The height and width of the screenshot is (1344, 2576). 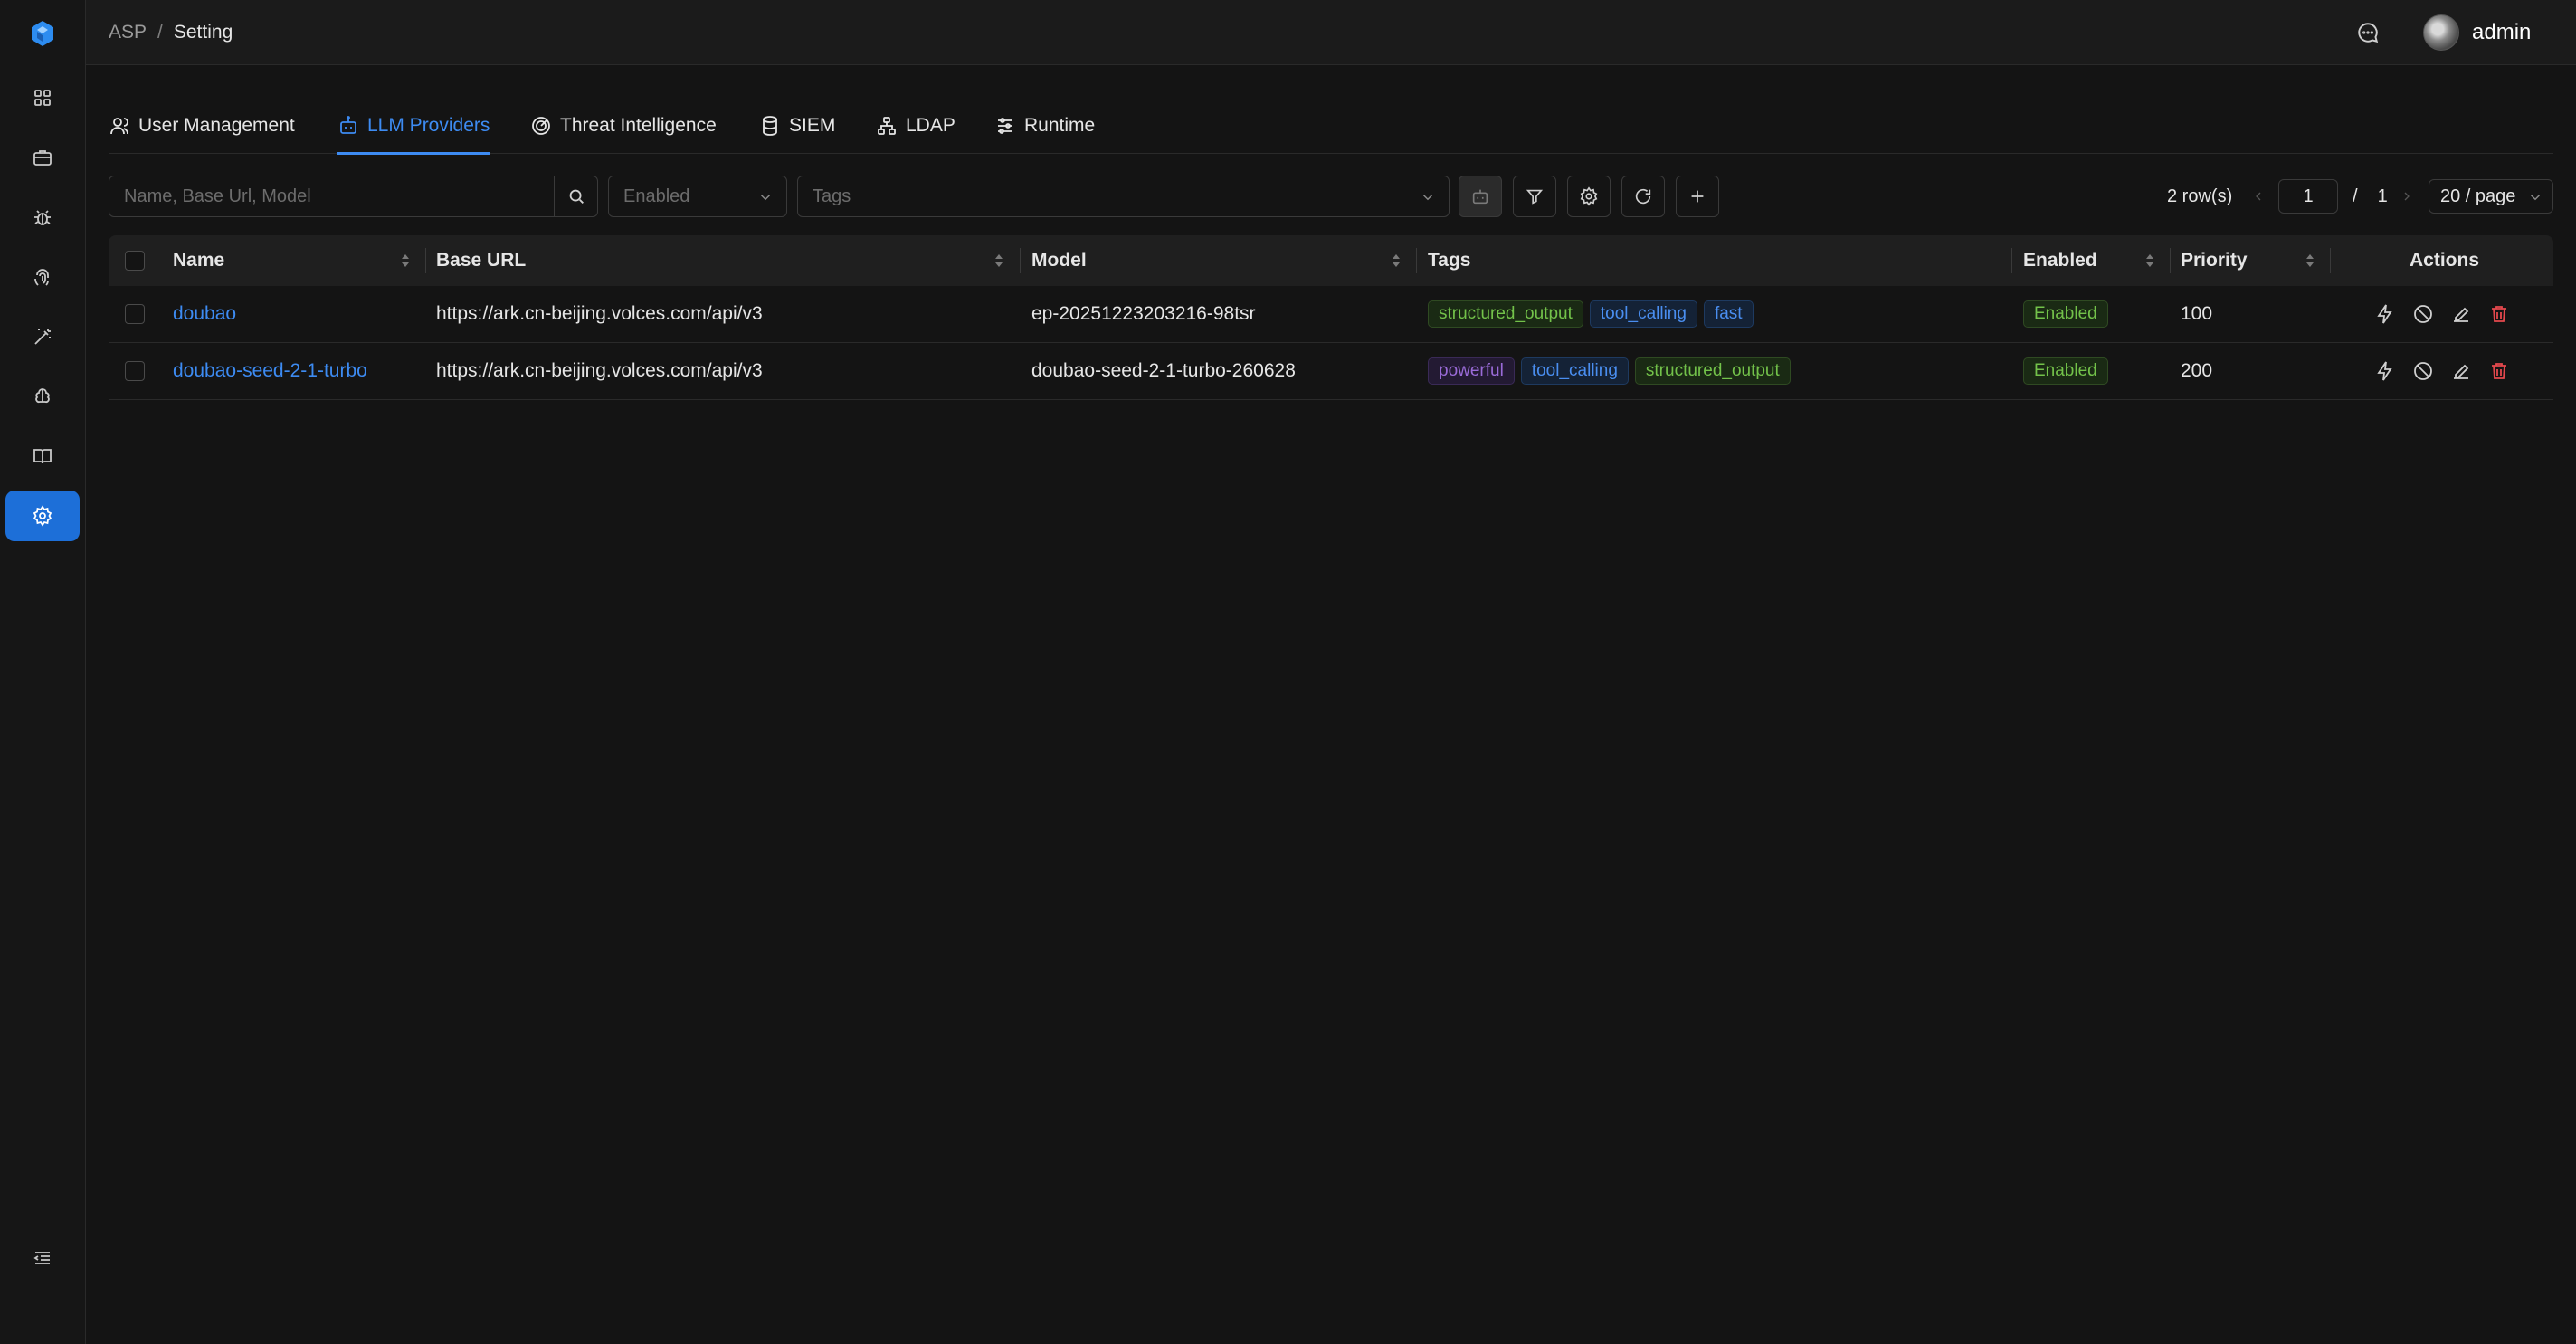 What do you see at coordinates (204, 314) in the screenshot?
I see `provider-name-link: doubao` at bounding box center [204, 314].